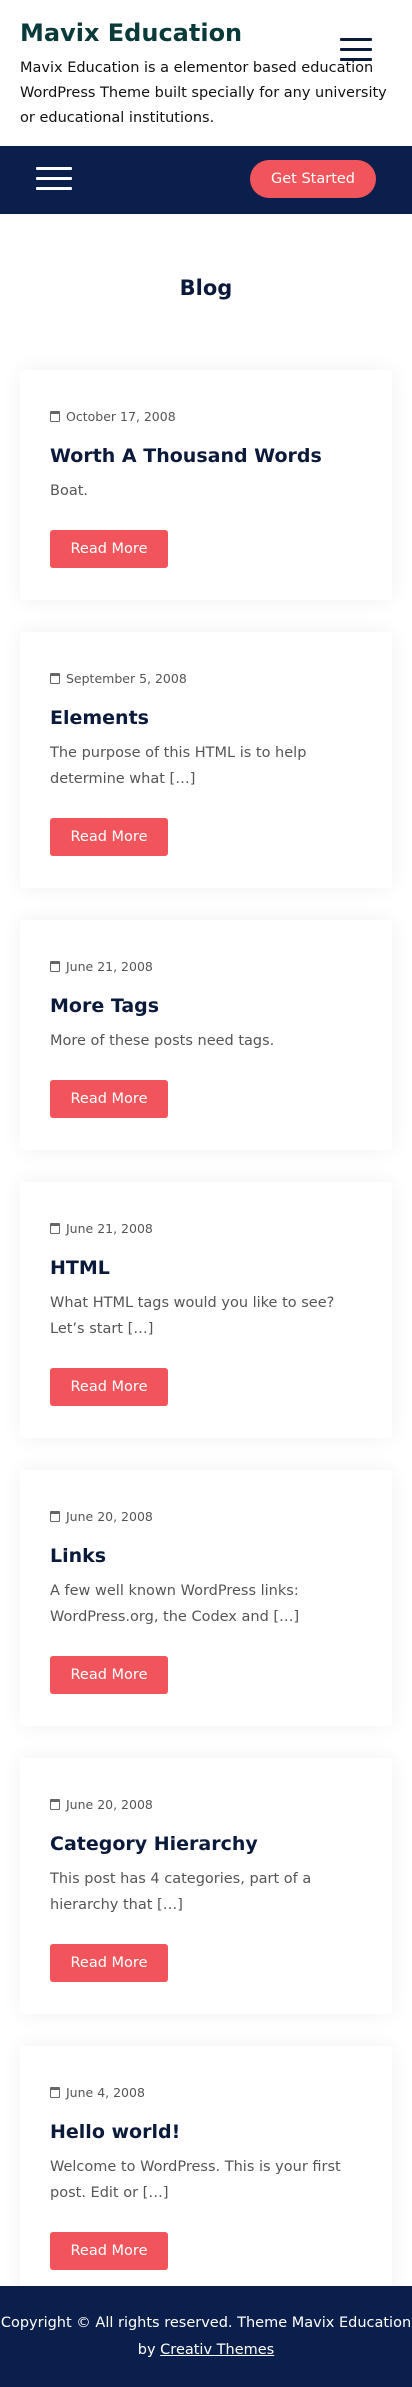  What do you see at coordinates (313, 179) in the screenshot?
I see `get-started-button: Get Started` at bounding box center [313, 179].